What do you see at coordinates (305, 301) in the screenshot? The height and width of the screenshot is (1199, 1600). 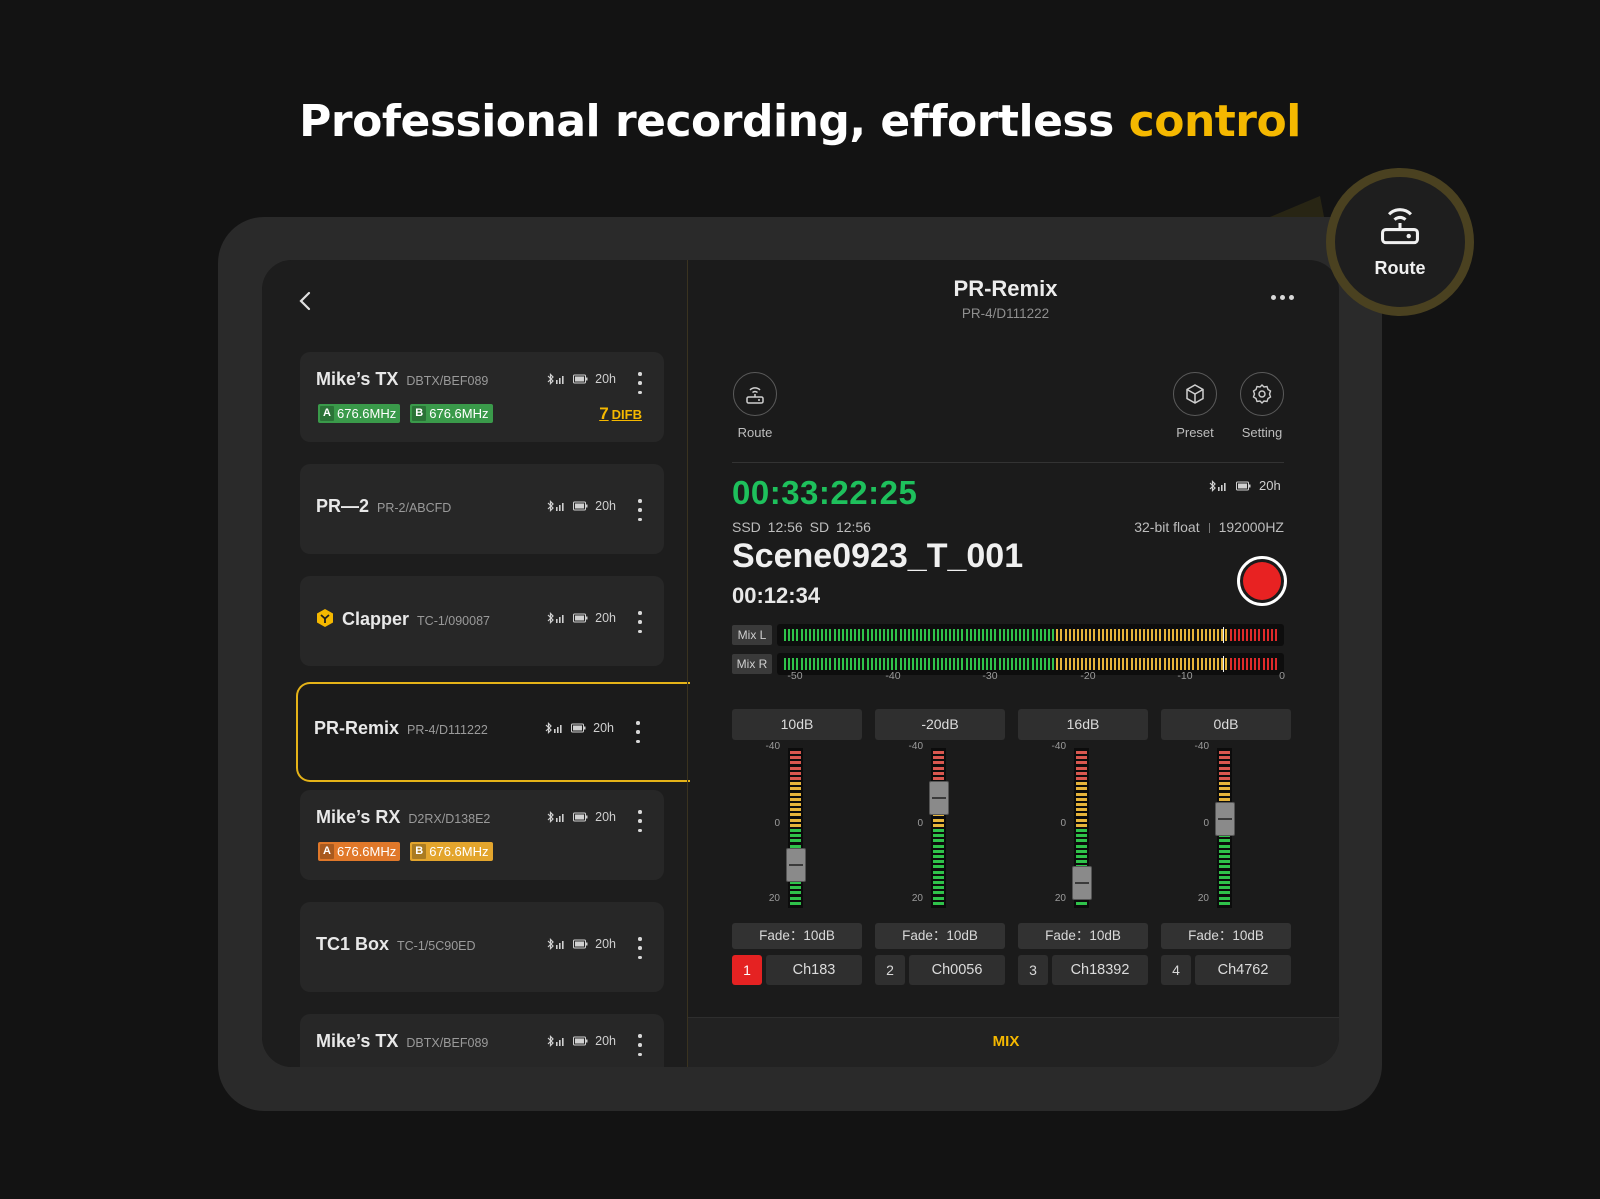 I see `back-button` at bounding box center [305, 301].